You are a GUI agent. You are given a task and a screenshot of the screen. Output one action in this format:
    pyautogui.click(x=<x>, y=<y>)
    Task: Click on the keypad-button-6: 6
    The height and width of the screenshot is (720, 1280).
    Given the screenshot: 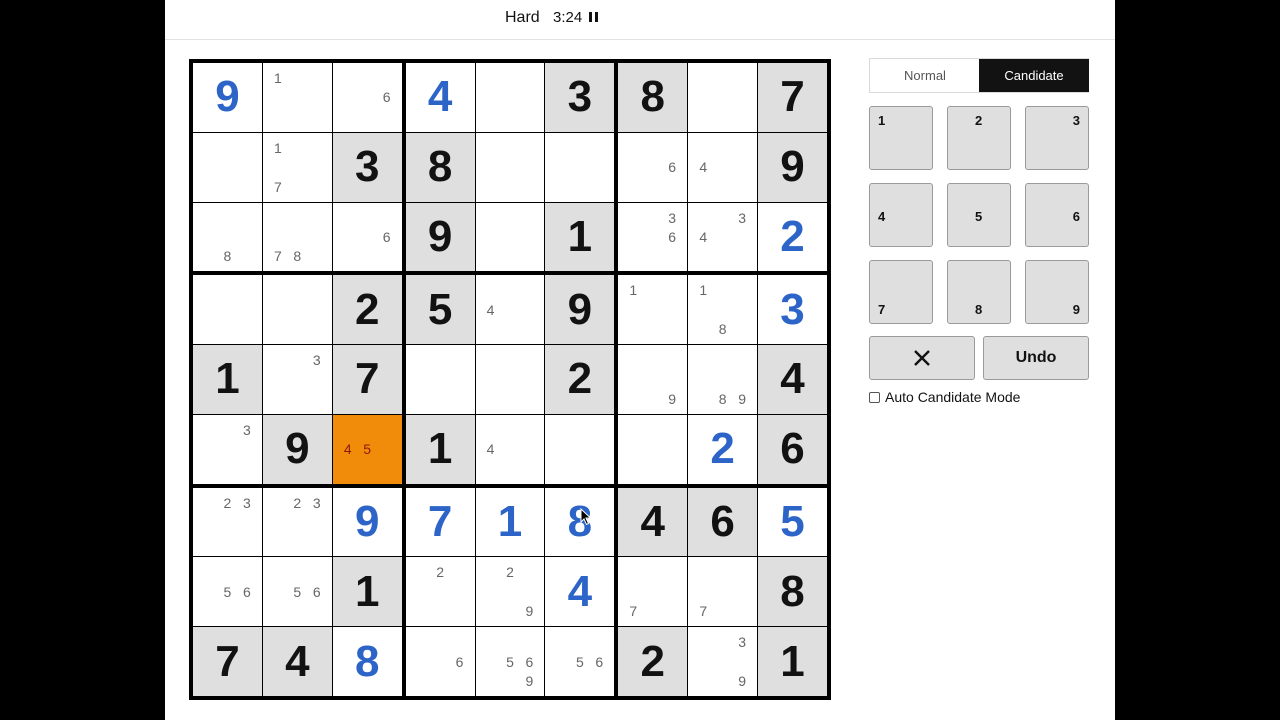 What is the action you would take?
    pyautogui.click(x=1057, y=215)
    